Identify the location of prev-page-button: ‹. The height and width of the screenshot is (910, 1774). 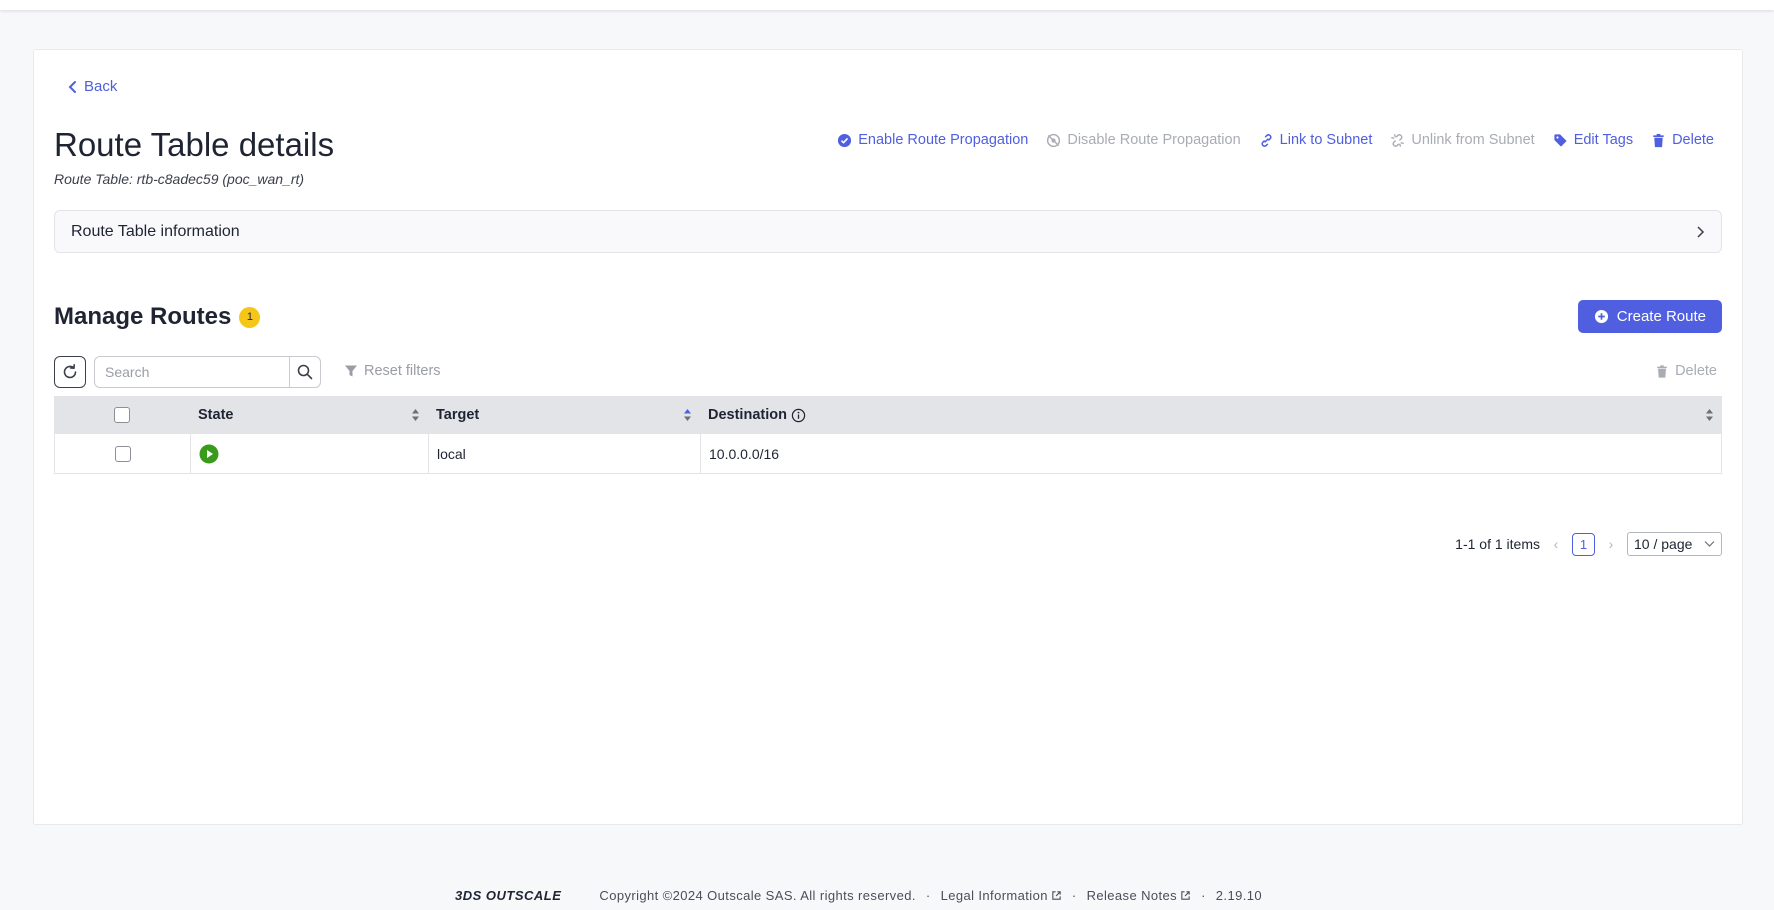
(1556, 544).